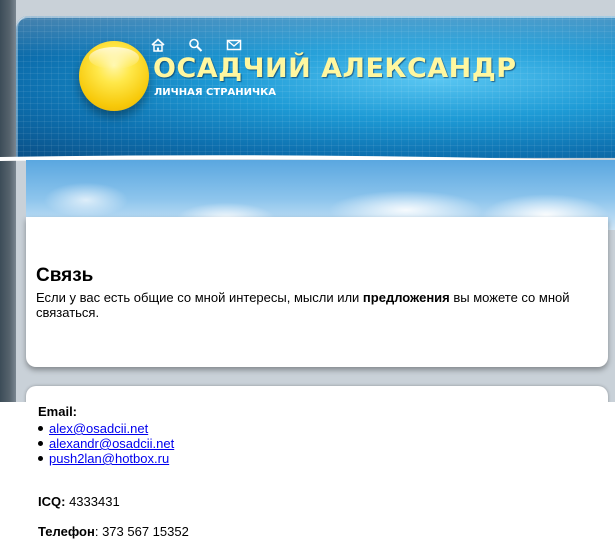 The height and width of the screenshot is (555, 615). What do you see at coordinates (52, 501) in the screenshot?
I see `icq-label: ICQ:` at bounding box center [52, 501].